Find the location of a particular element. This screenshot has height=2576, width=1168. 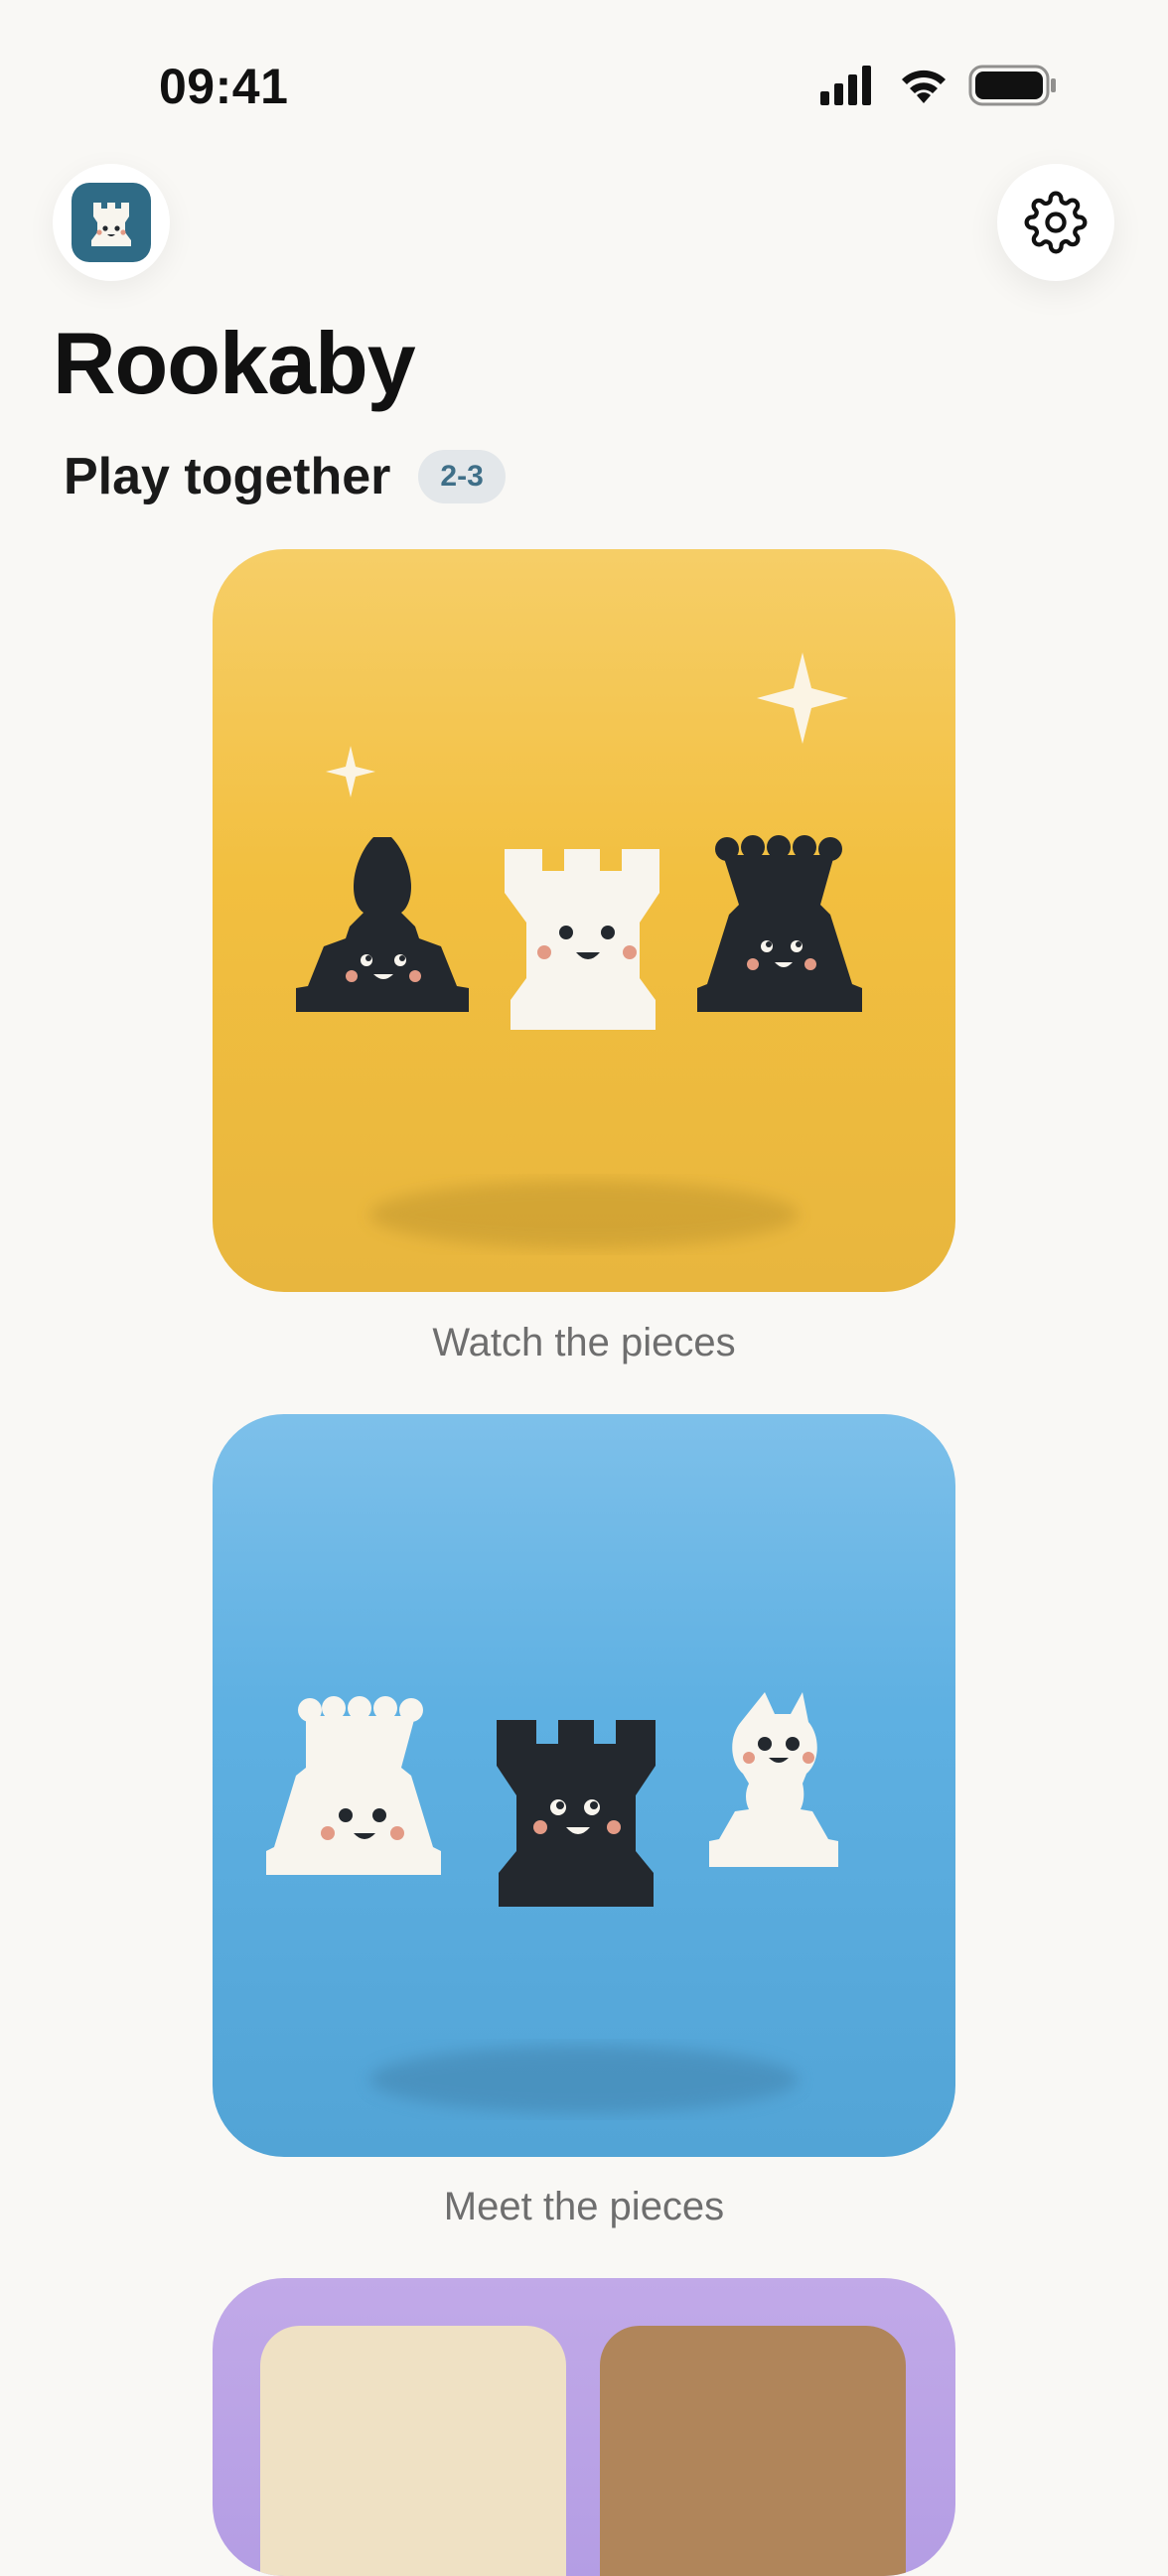

watch-pieces-illustration is located at coordinates (579, 950).